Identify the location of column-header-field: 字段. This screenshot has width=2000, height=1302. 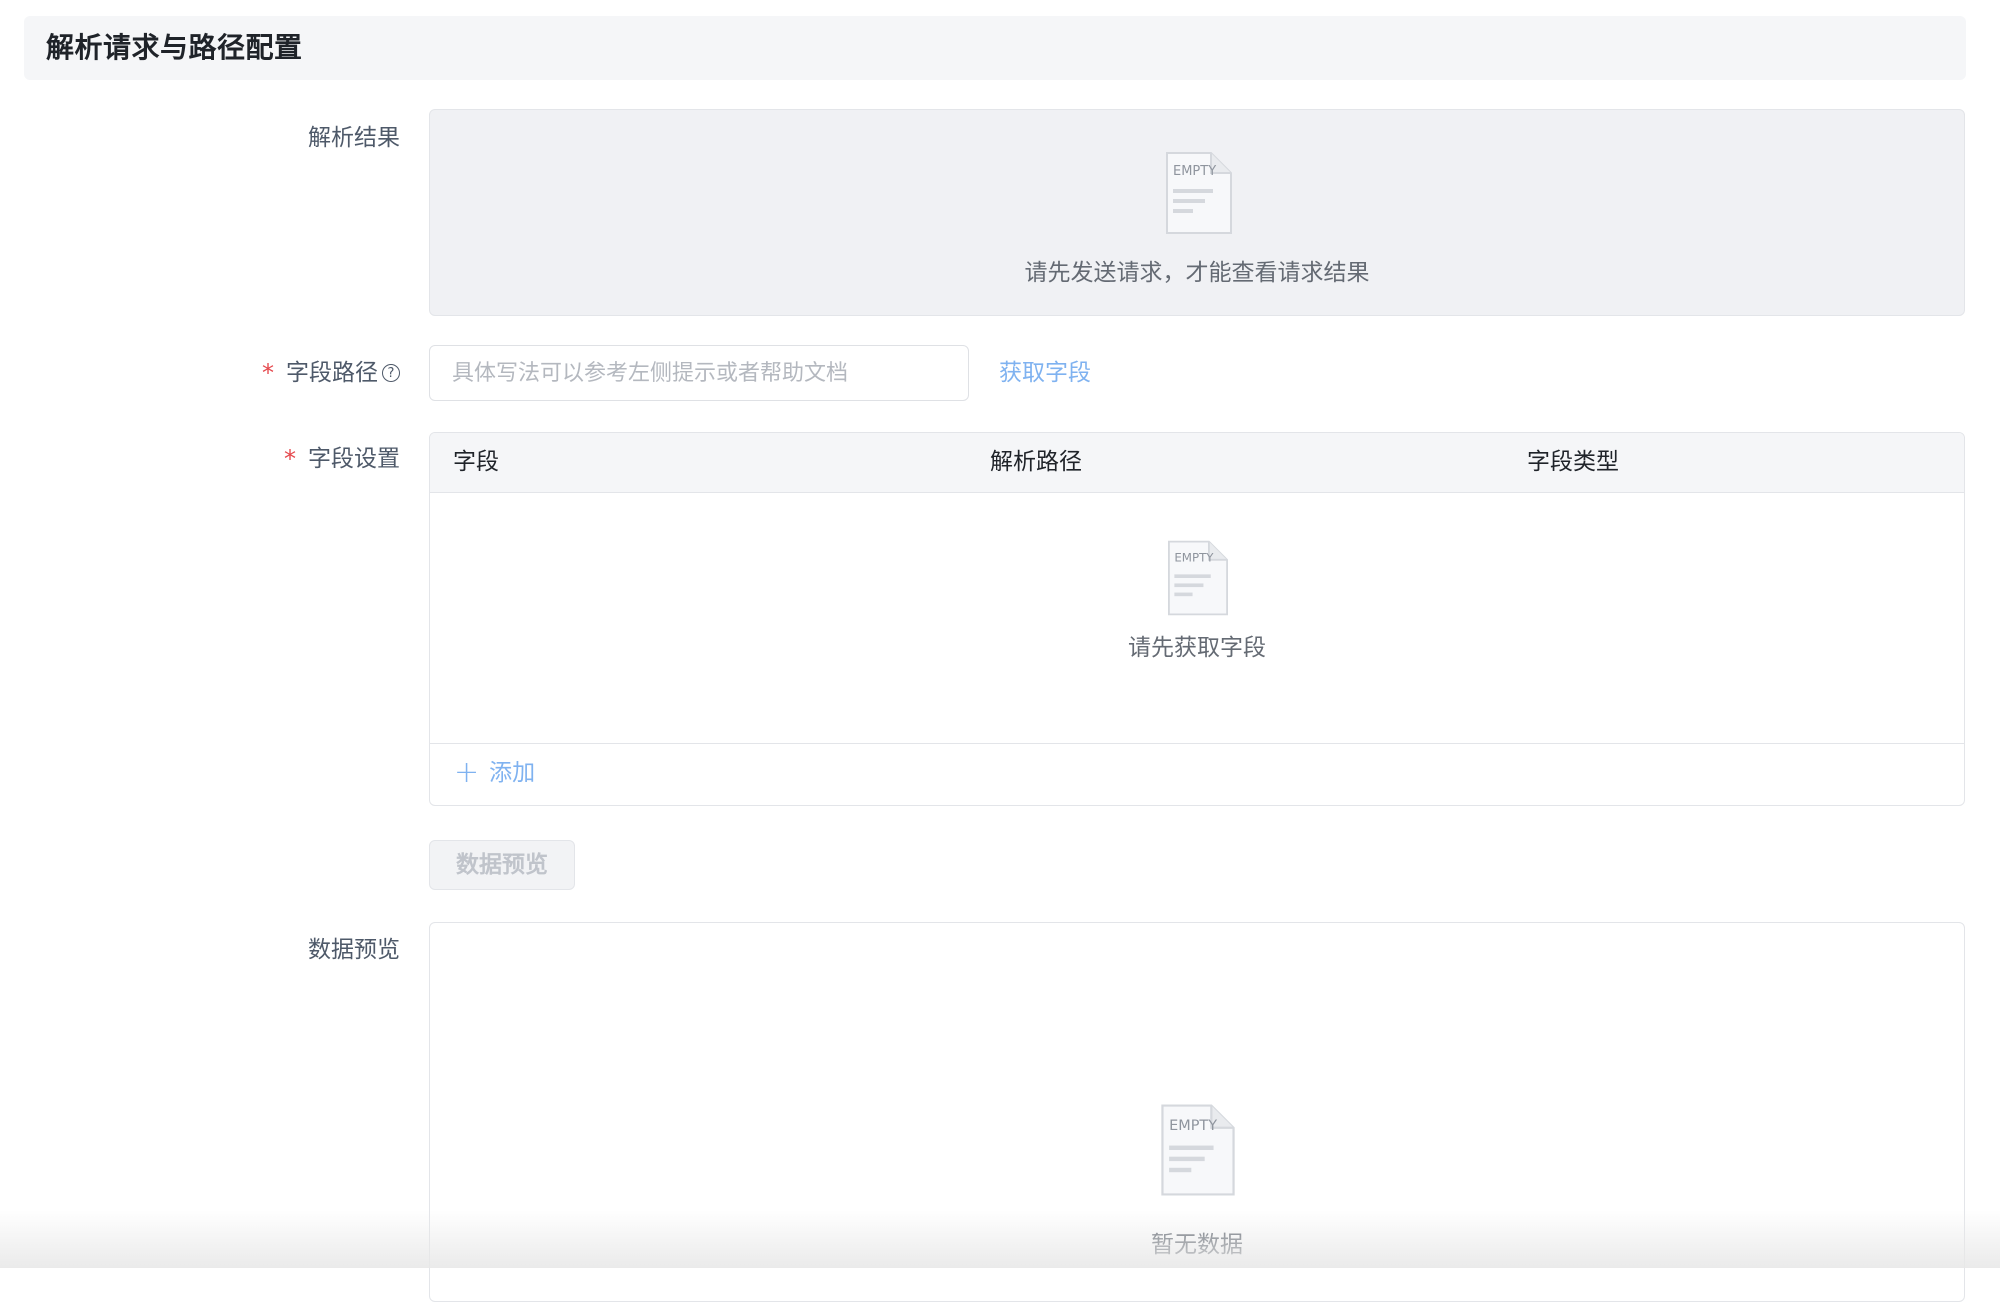
(476, 462).